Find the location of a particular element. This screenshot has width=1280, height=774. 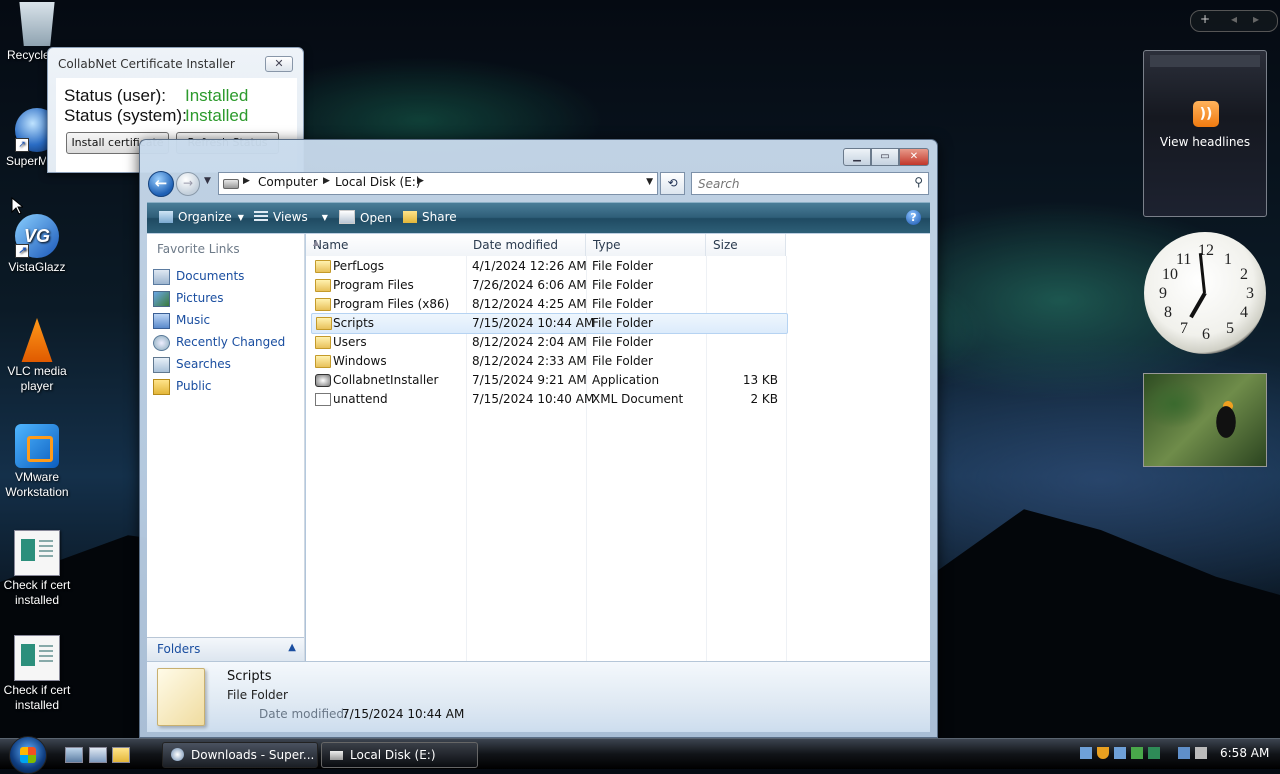

favorite-link-searches: Searches is located at coordinates (227, 365).